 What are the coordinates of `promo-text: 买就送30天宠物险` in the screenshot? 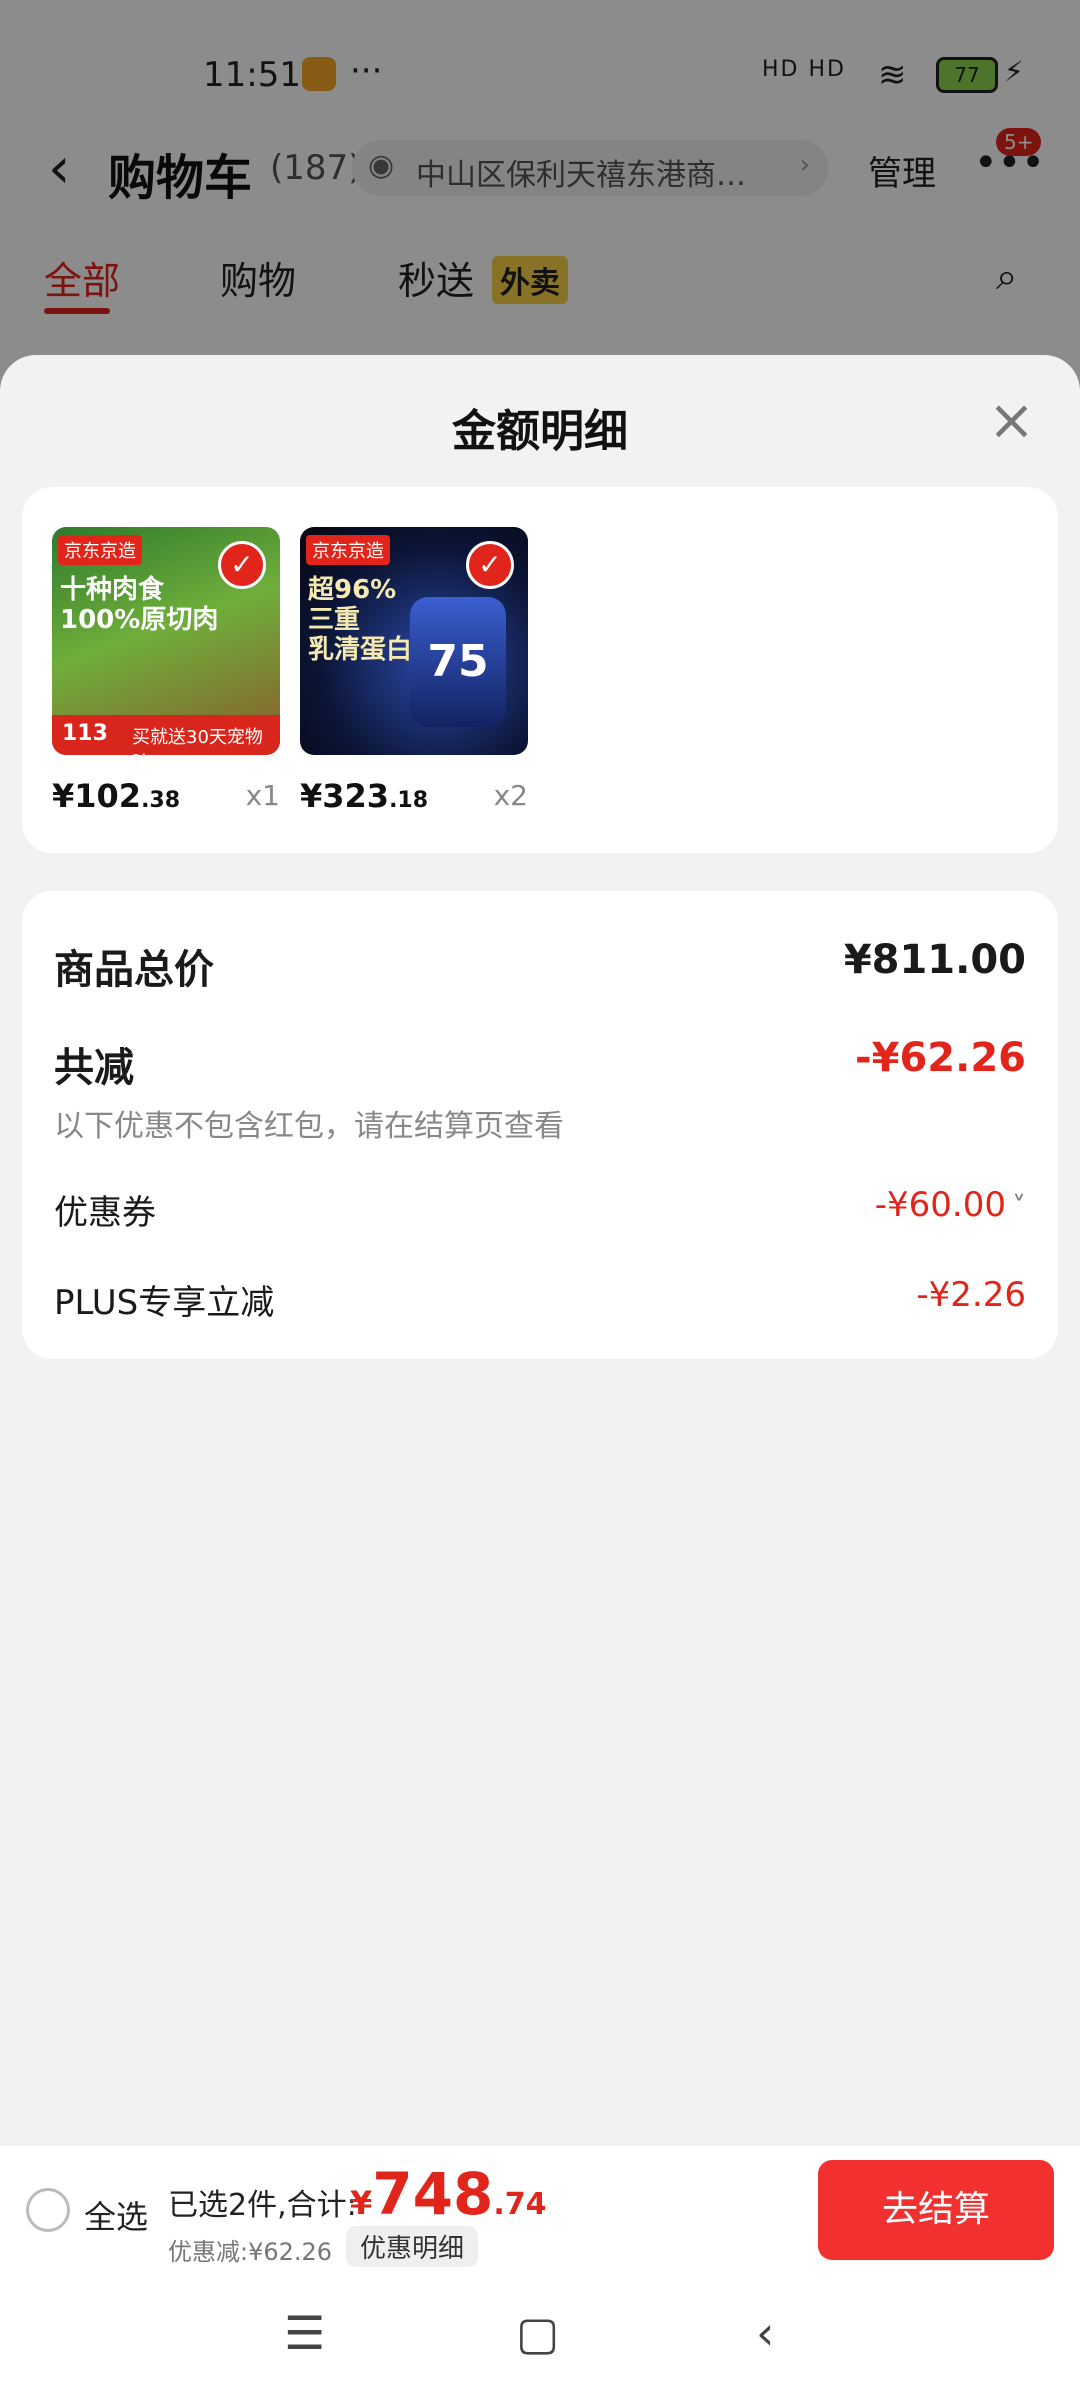 It's located at (197, 741).